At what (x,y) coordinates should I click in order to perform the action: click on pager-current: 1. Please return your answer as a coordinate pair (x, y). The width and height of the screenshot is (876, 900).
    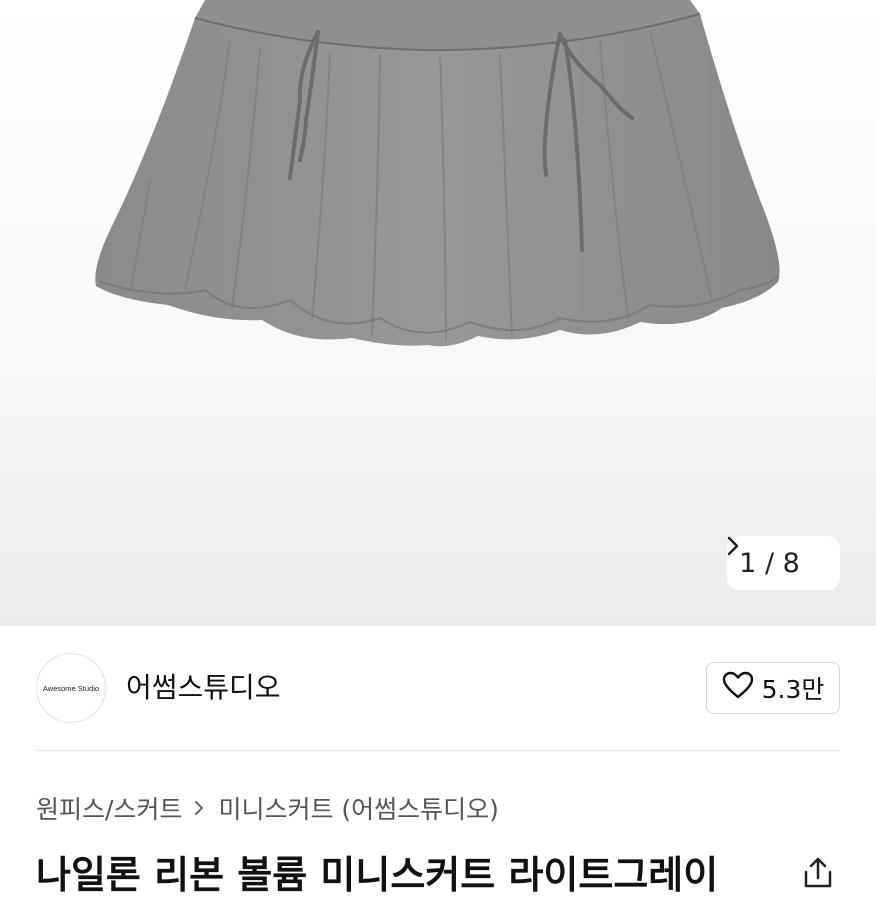
    Looking at the image, I should click on (748, 563).